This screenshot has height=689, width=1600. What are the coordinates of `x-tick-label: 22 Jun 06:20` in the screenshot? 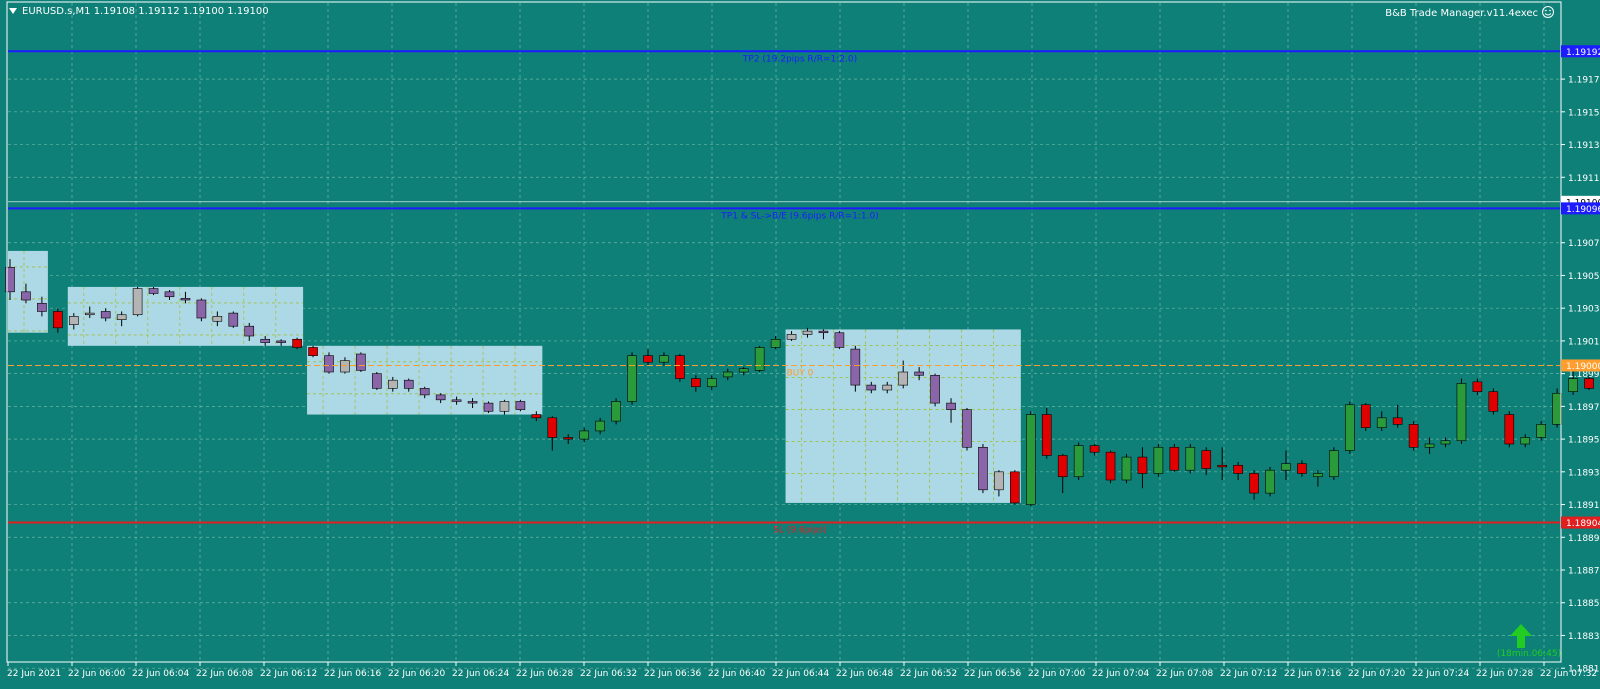 It's located at (416, 674).